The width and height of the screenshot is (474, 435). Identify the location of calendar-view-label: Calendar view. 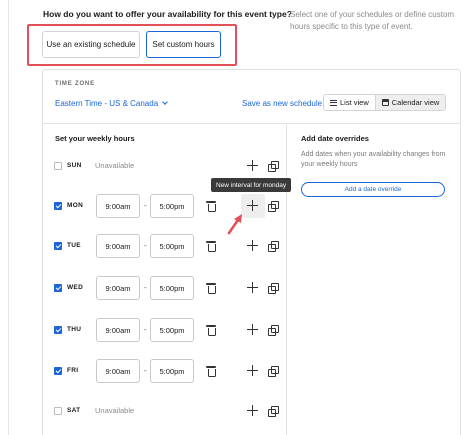
(415, 102).